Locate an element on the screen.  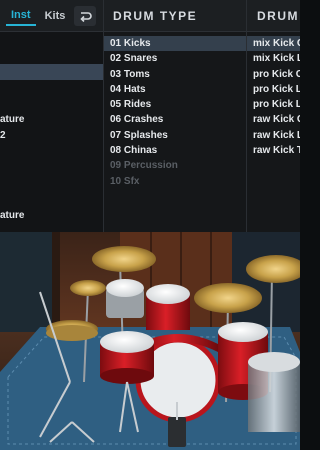
drum-kit-item-3: pro Kick L is located at coordinates (273, 89).